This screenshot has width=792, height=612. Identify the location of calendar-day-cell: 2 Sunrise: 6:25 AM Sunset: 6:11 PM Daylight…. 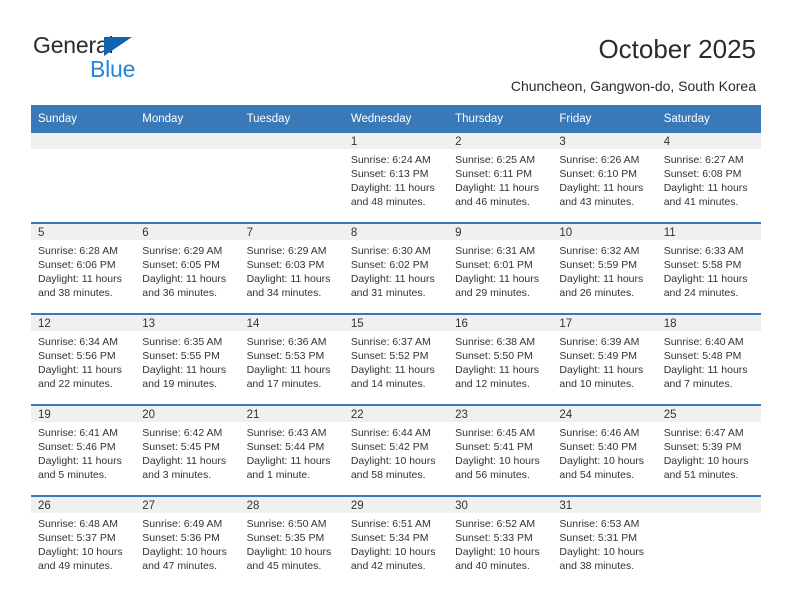
(500, 178).